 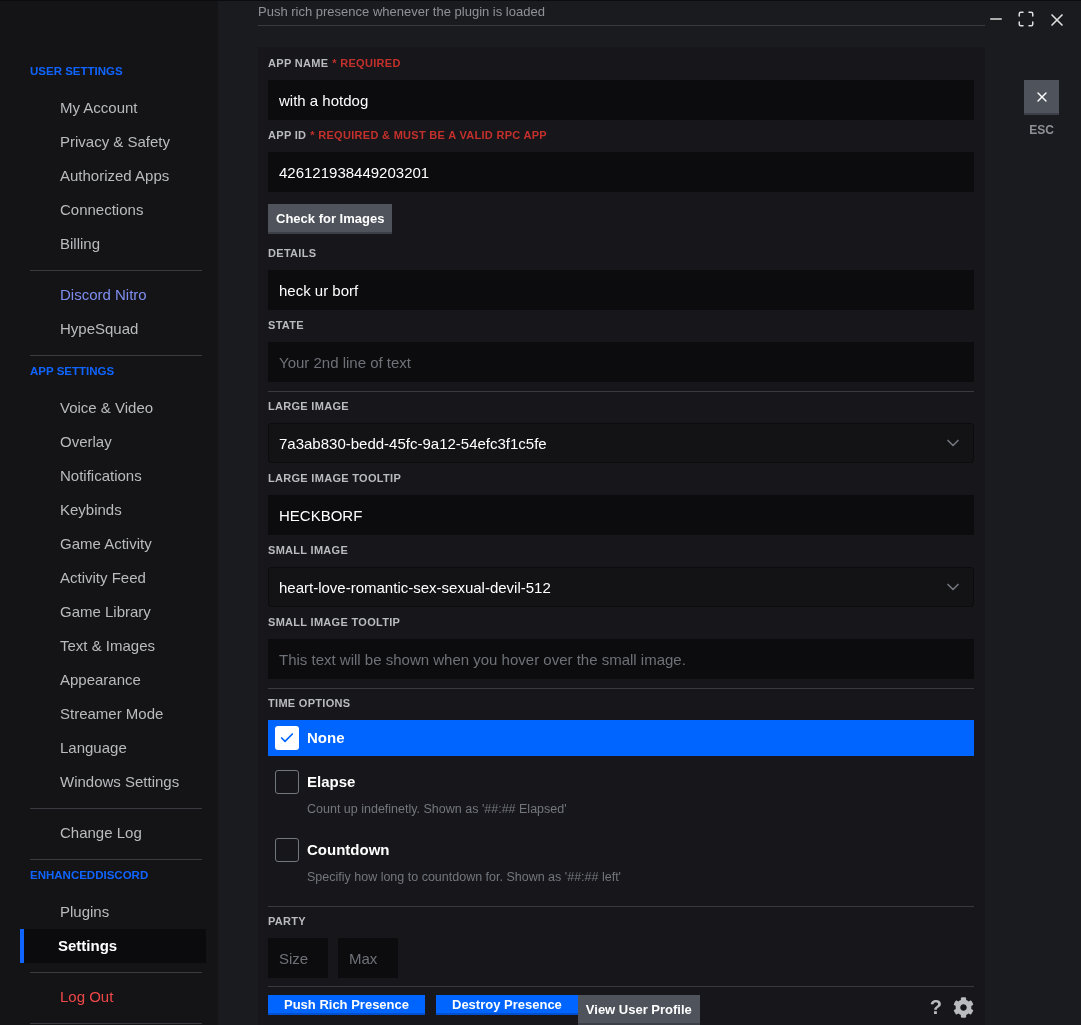 What do you see at coordinates (116, 997) in the screenshot?
I see `sidebar-item: Log Out` at bounding box center [116, 997].